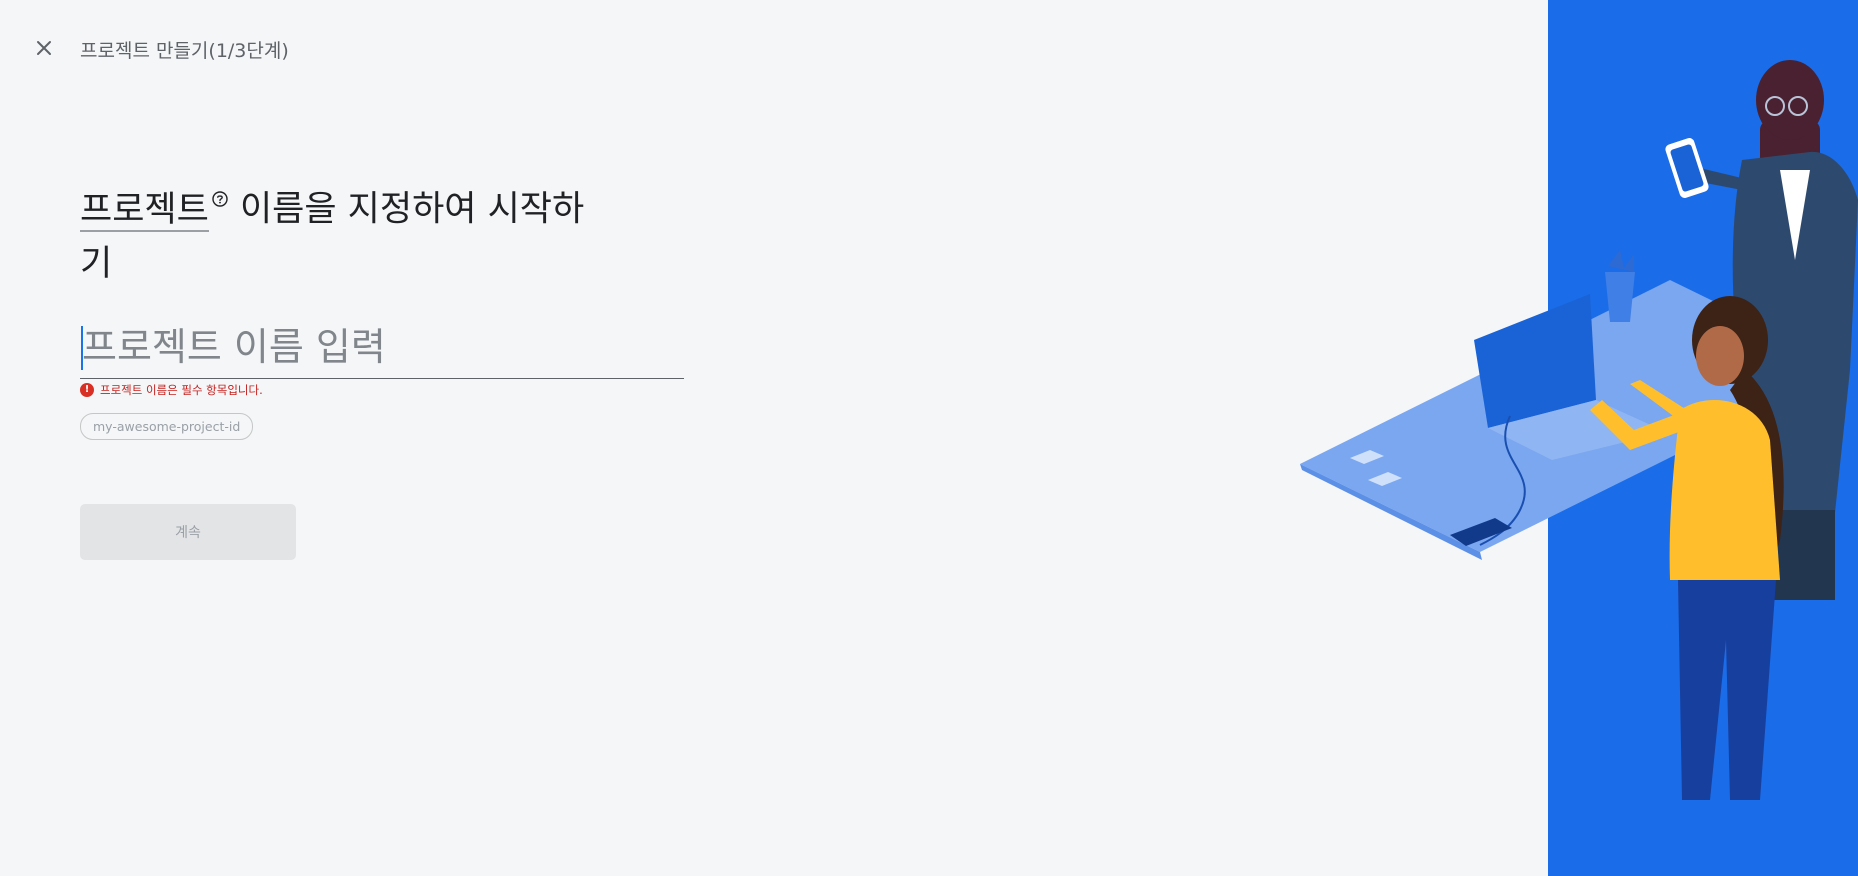 This screenshot has width=1858, height=876. I want to click on project-name-field, so click(383, 349).